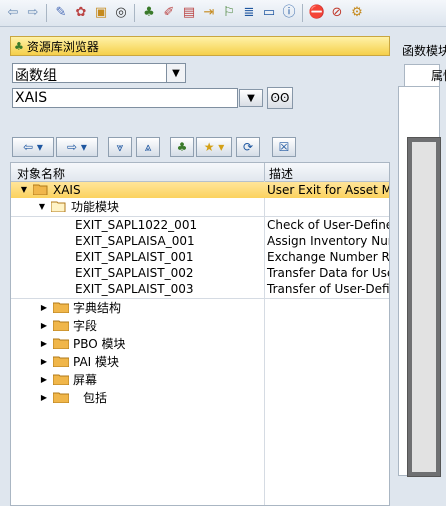  What do you see at coordinates (357, 13) in the screenshot?
I see `settings-icon: ⚙` at bounding box center [357, 13].